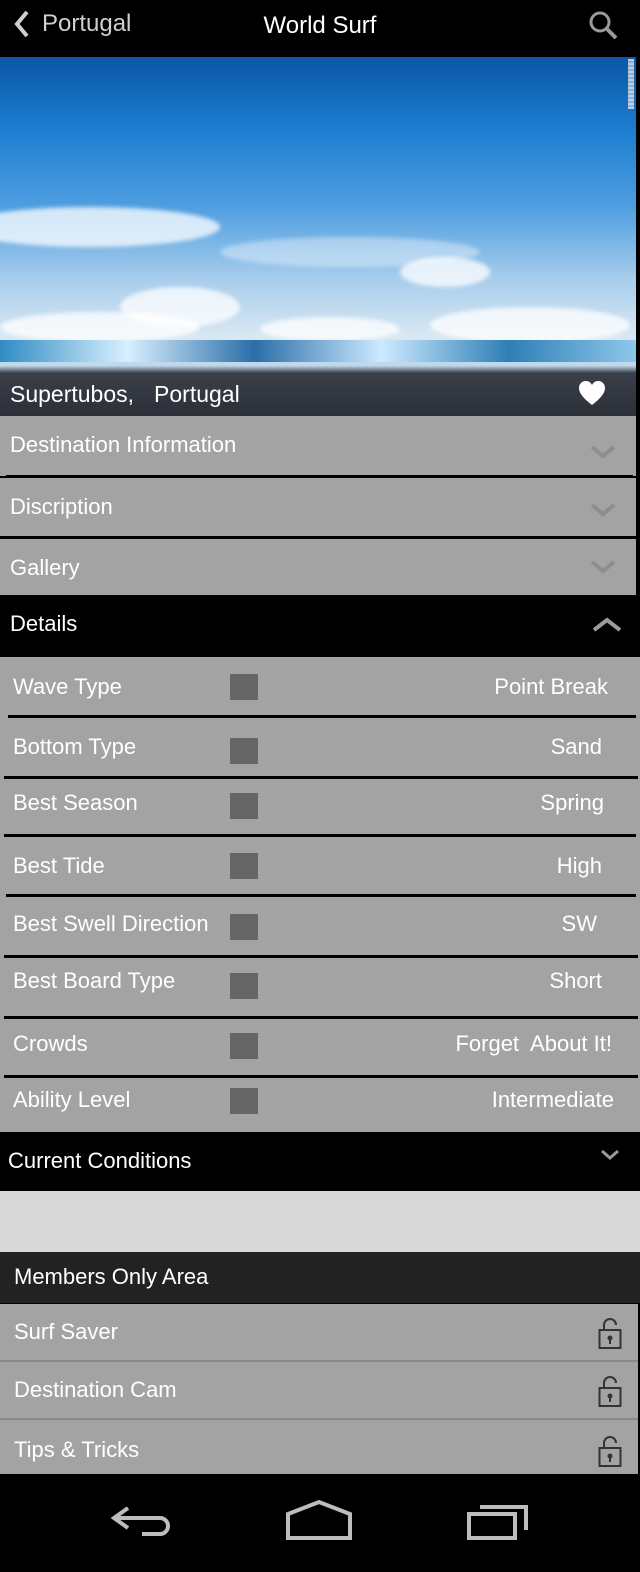 This screenshot has width=640, height=1572. What do you see at coordinates (320, 1162) in the screenshot?
I see `current-conditions-header: Current Conditions` at bounding box center [320, 1162].